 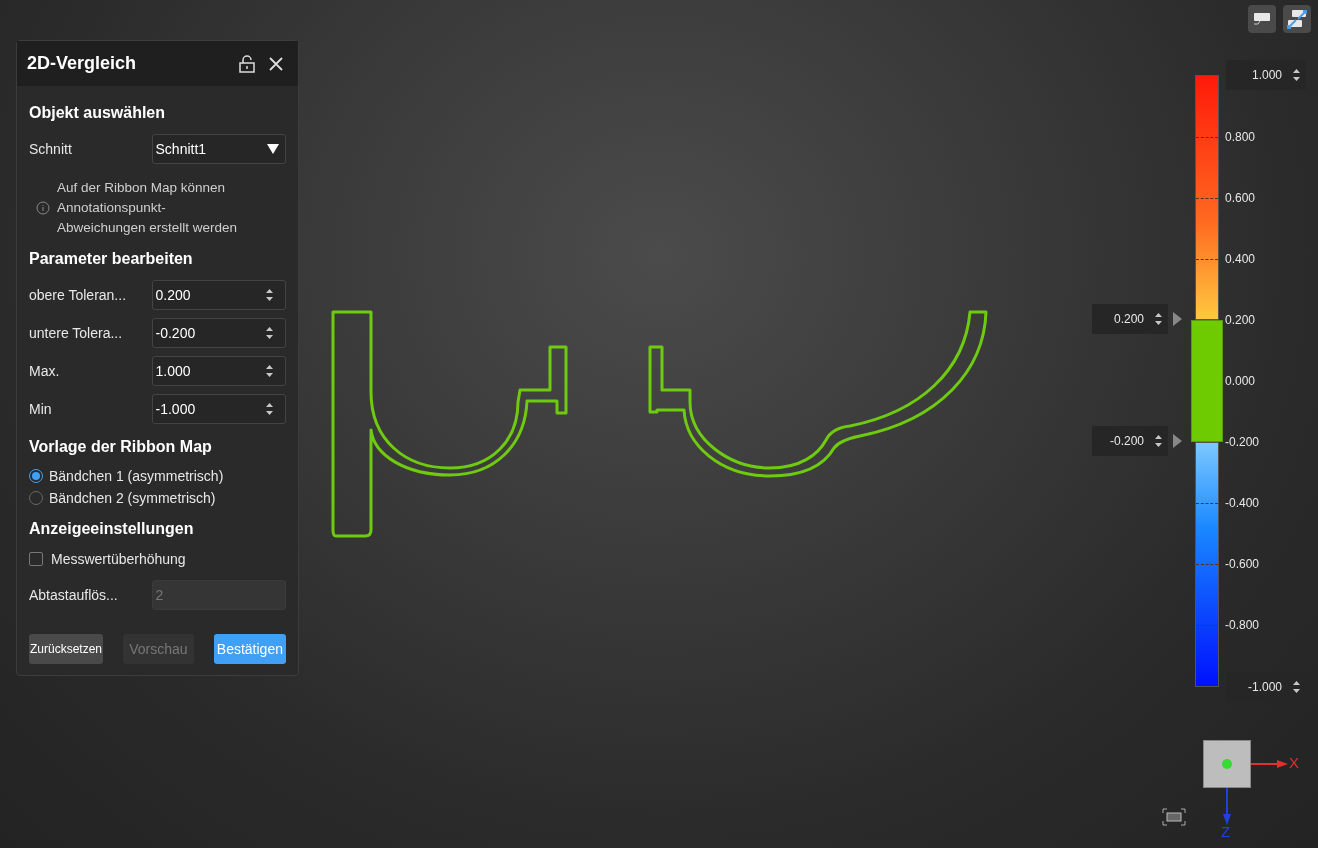 What do you see at coordinates (98, 113) in the screenshot?
I see `section-heading: Objekt auswählen` at bounding box center [98, 113].